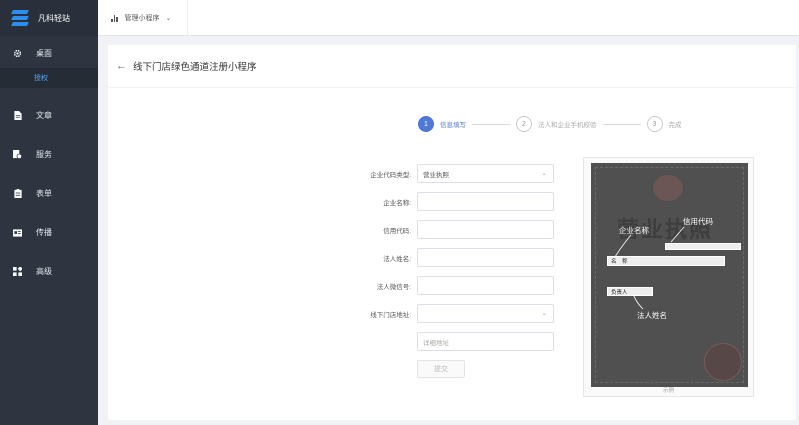 This screenshot has width=799, height=425. I want to click on id-card-icon, so click(17, 232).